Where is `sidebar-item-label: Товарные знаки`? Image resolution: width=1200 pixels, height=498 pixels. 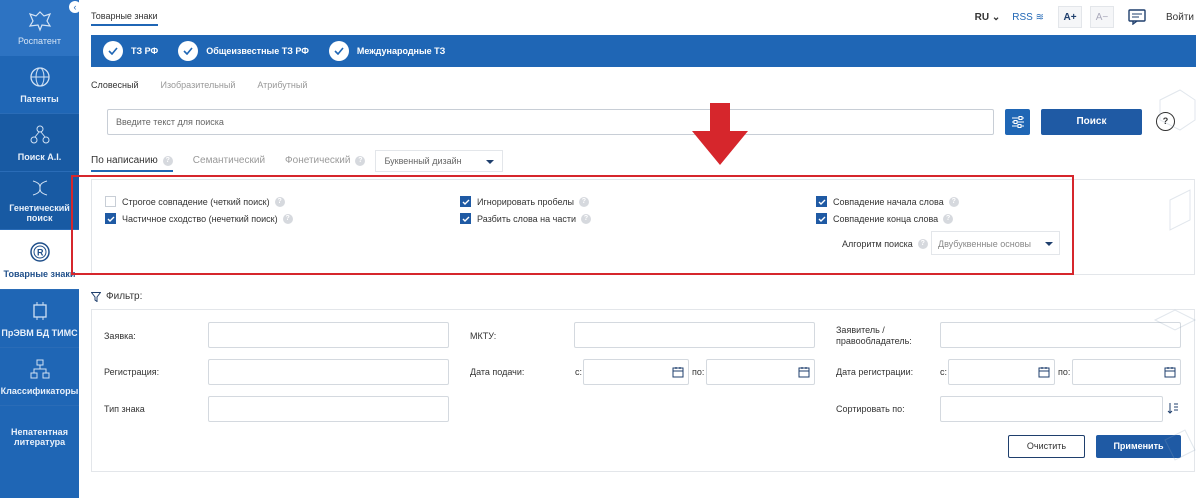
sidebar-item-label: Товарные знаки is located at coordinates (39, 273).